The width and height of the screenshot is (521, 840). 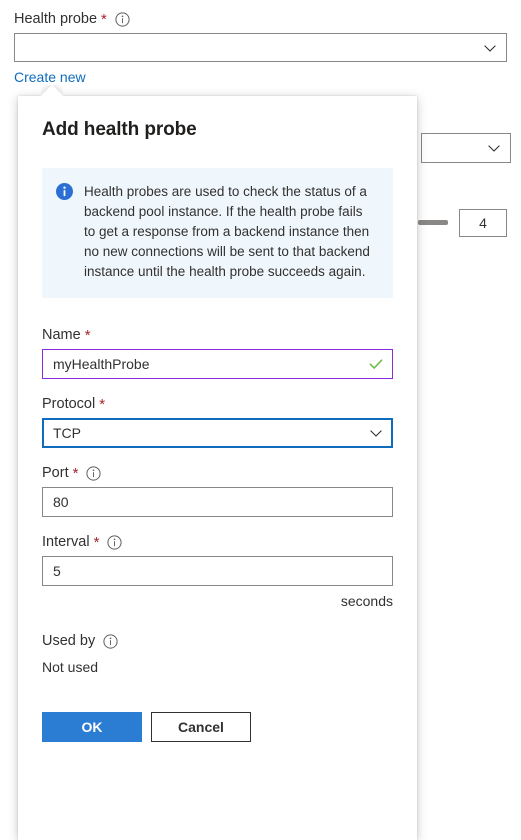 What do you see at coordinates (217, 542) in the screenshot?
I see `interval-label: Interval *` at bounding box center [217, 542].